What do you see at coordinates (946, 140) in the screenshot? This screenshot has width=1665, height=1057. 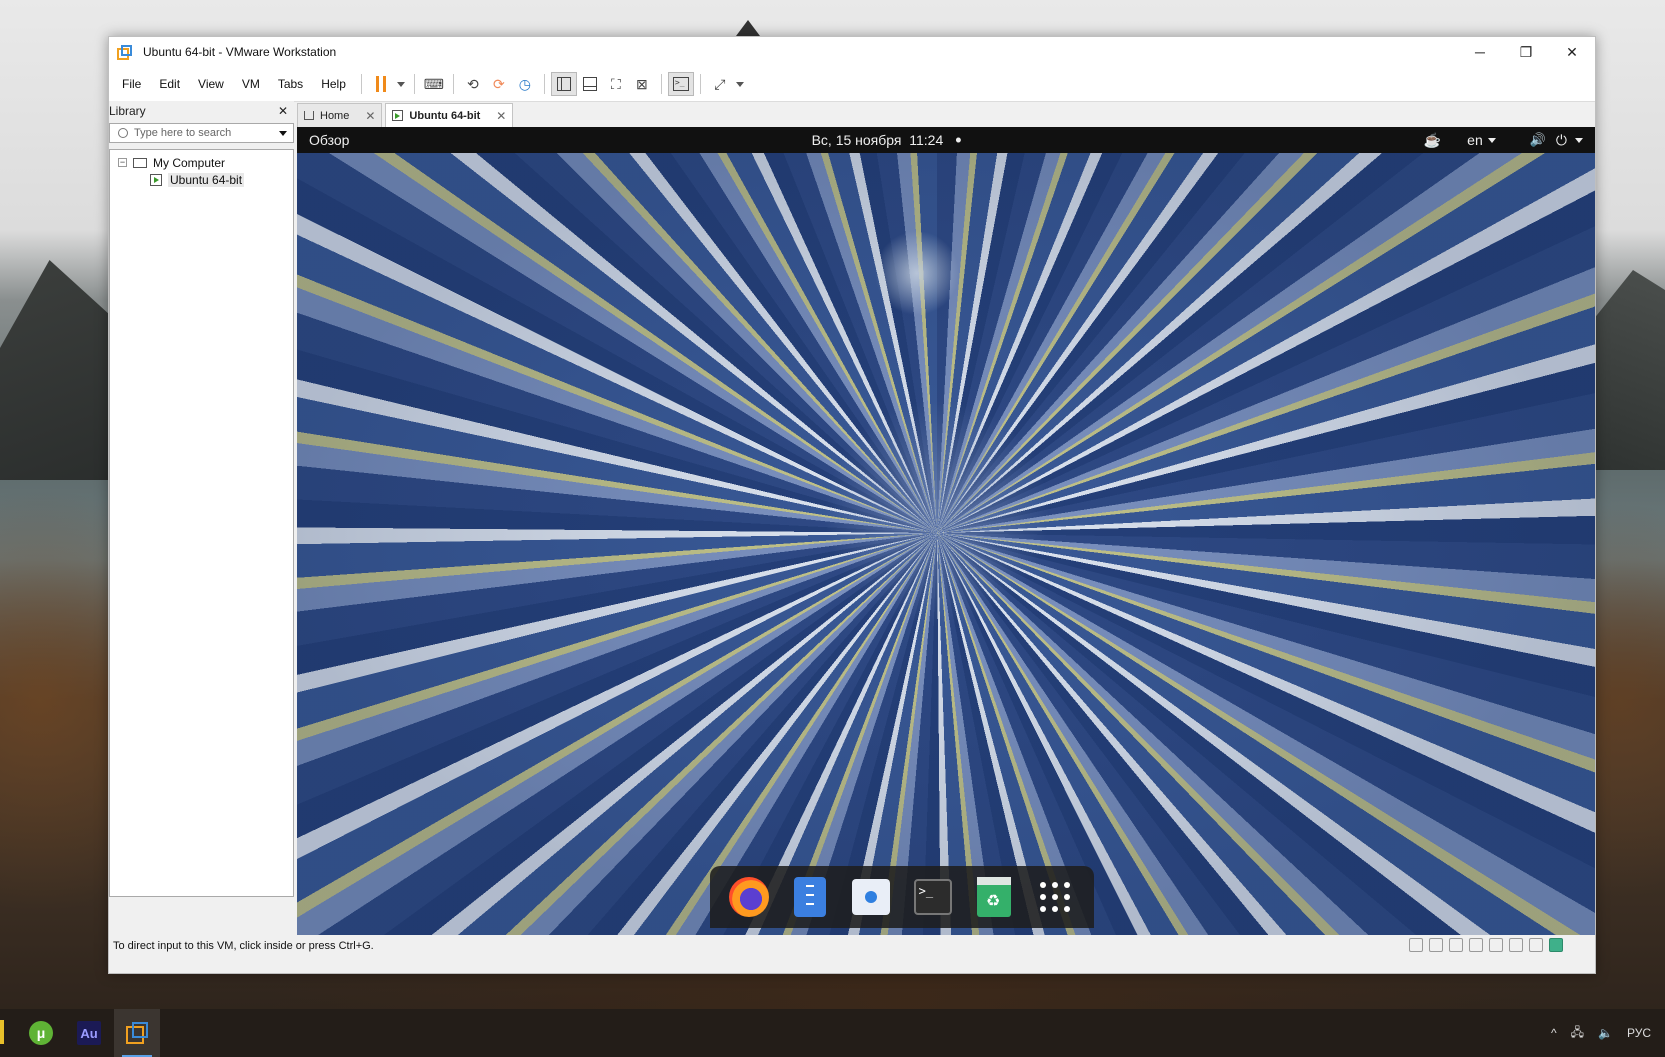 I see `gnome-top-bar: Обзор Вс, 15 ноября 11:24 • ☕ en 🔊 ⏻` at bounding box center [946, 140].